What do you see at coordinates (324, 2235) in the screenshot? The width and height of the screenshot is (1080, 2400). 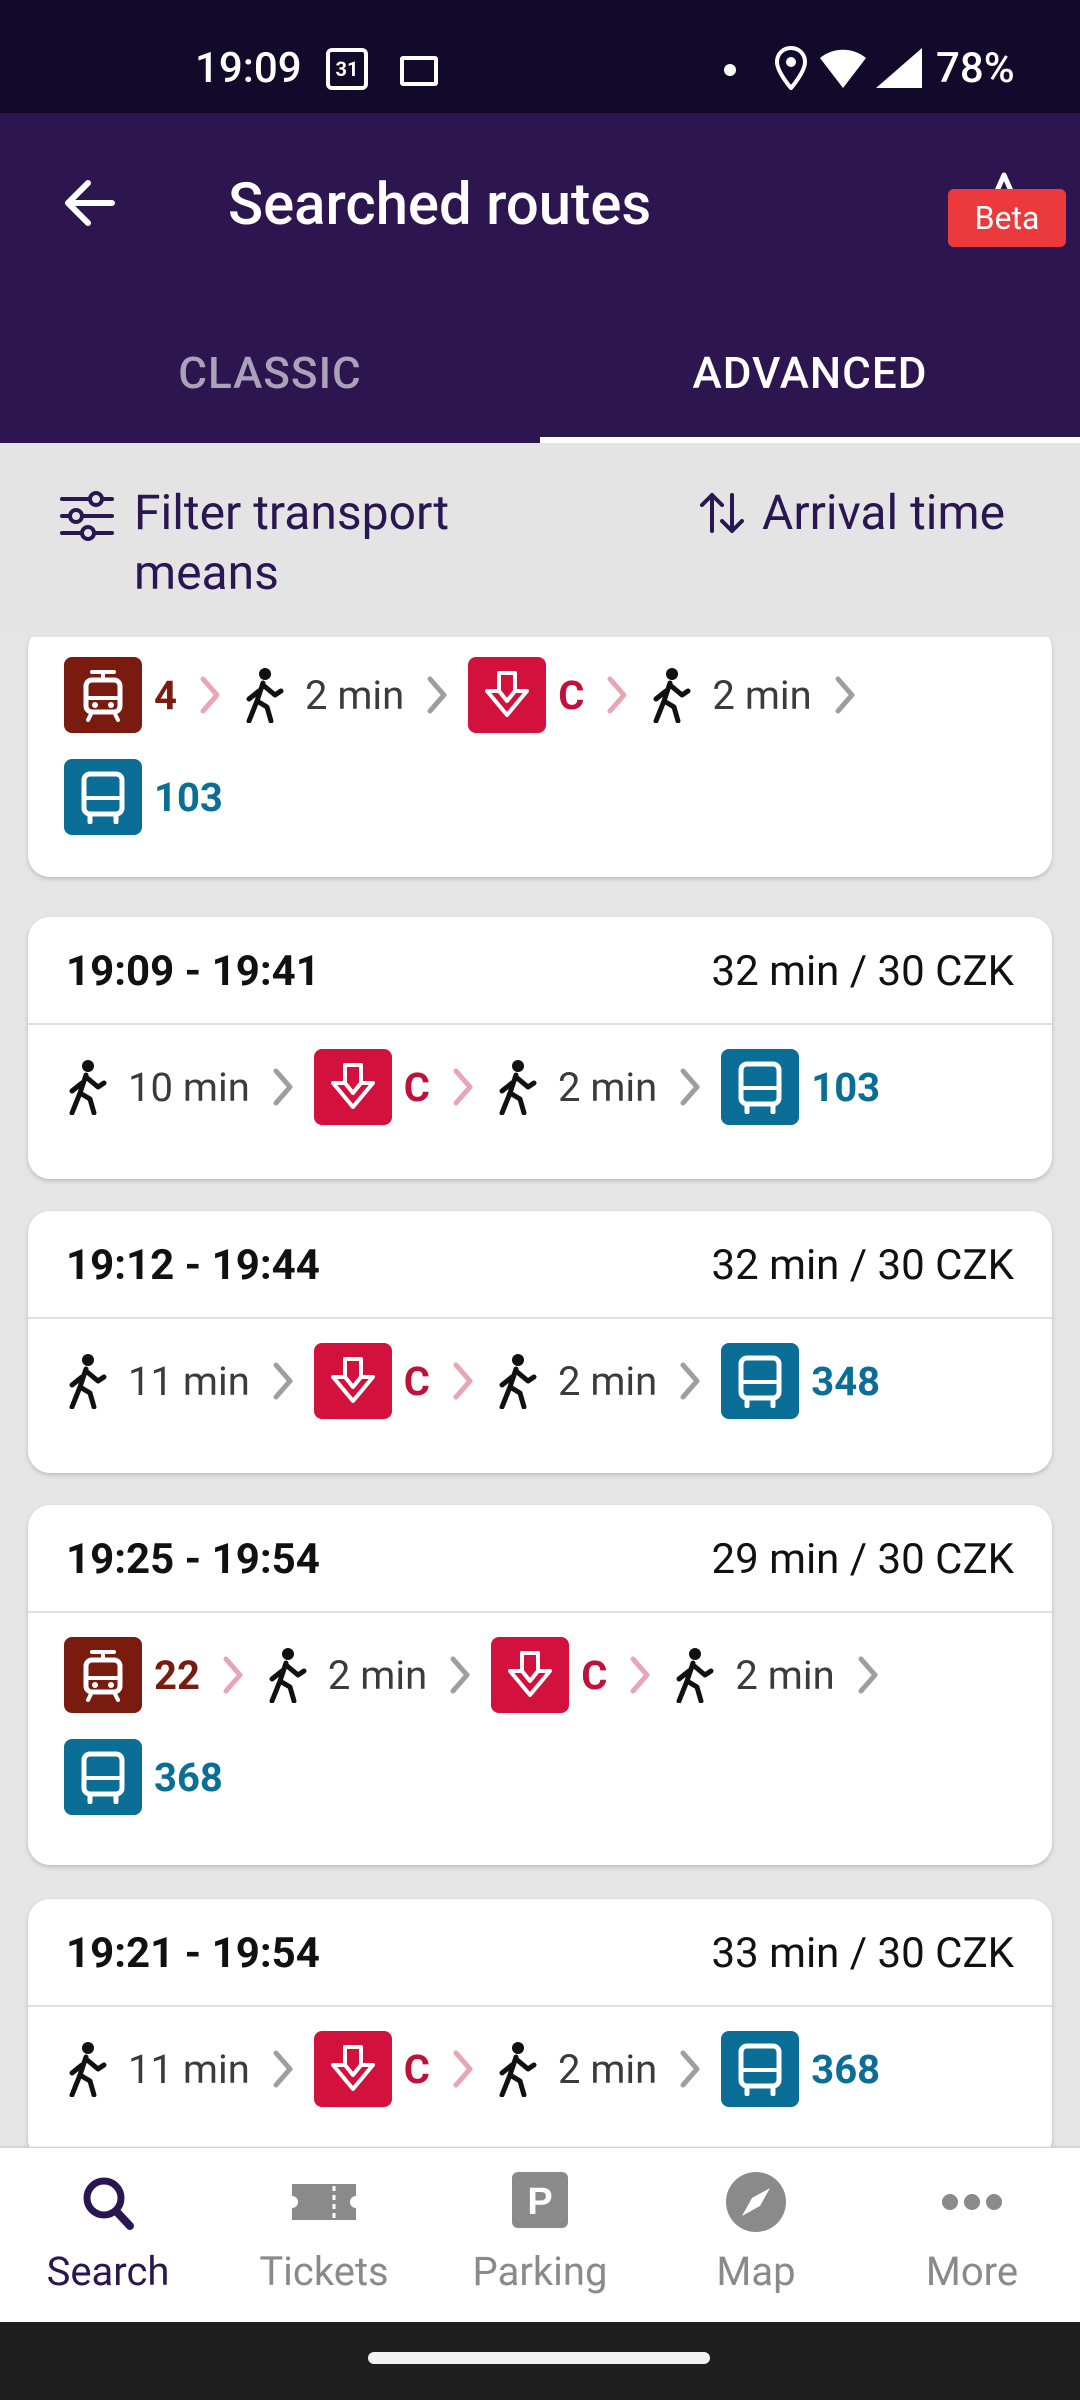 I see `nav-tickets: Tickets` at bounding box center [324, 2235].